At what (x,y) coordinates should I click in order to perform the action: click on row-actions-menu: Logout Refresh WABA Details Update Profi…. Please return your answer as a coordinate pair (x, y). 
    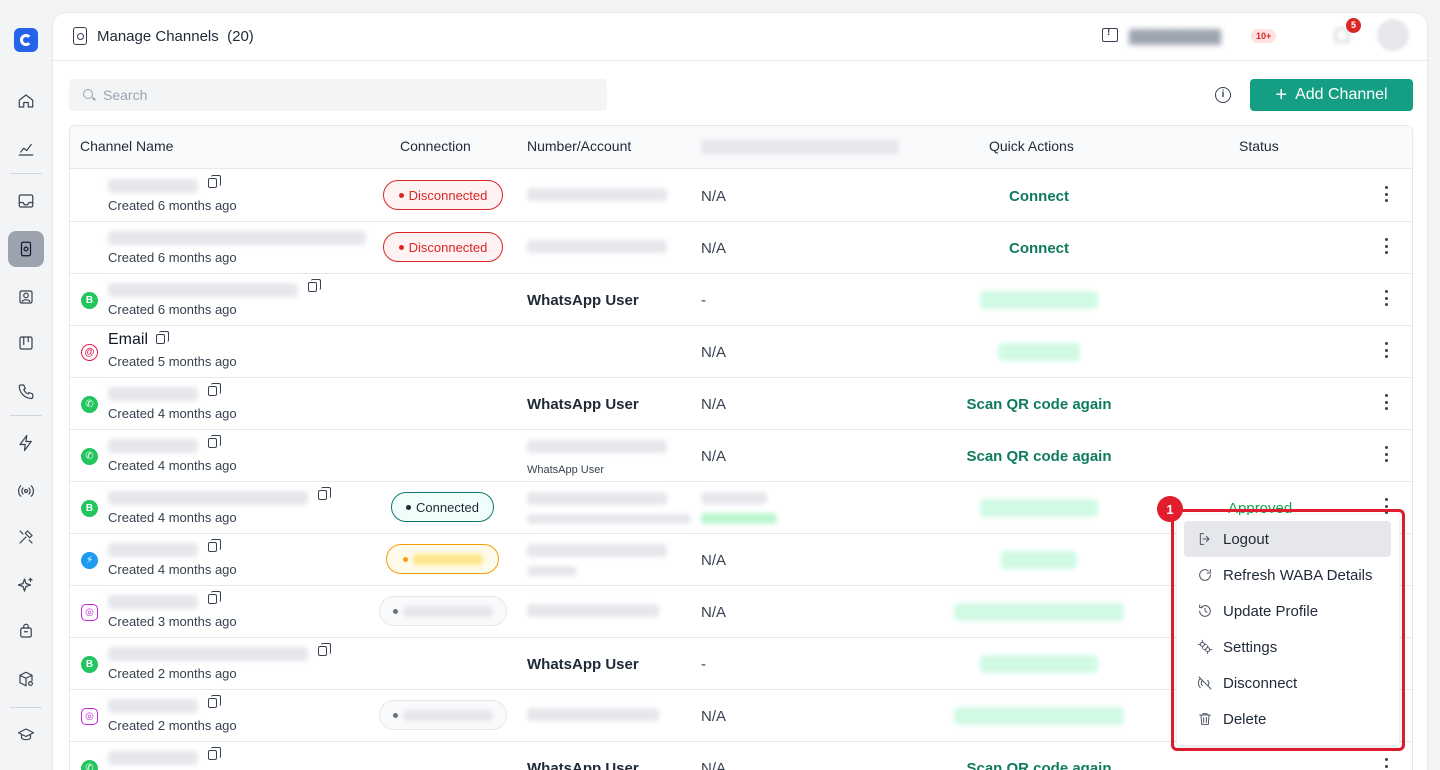
    Looking at the image, I should click on (1288, 630).